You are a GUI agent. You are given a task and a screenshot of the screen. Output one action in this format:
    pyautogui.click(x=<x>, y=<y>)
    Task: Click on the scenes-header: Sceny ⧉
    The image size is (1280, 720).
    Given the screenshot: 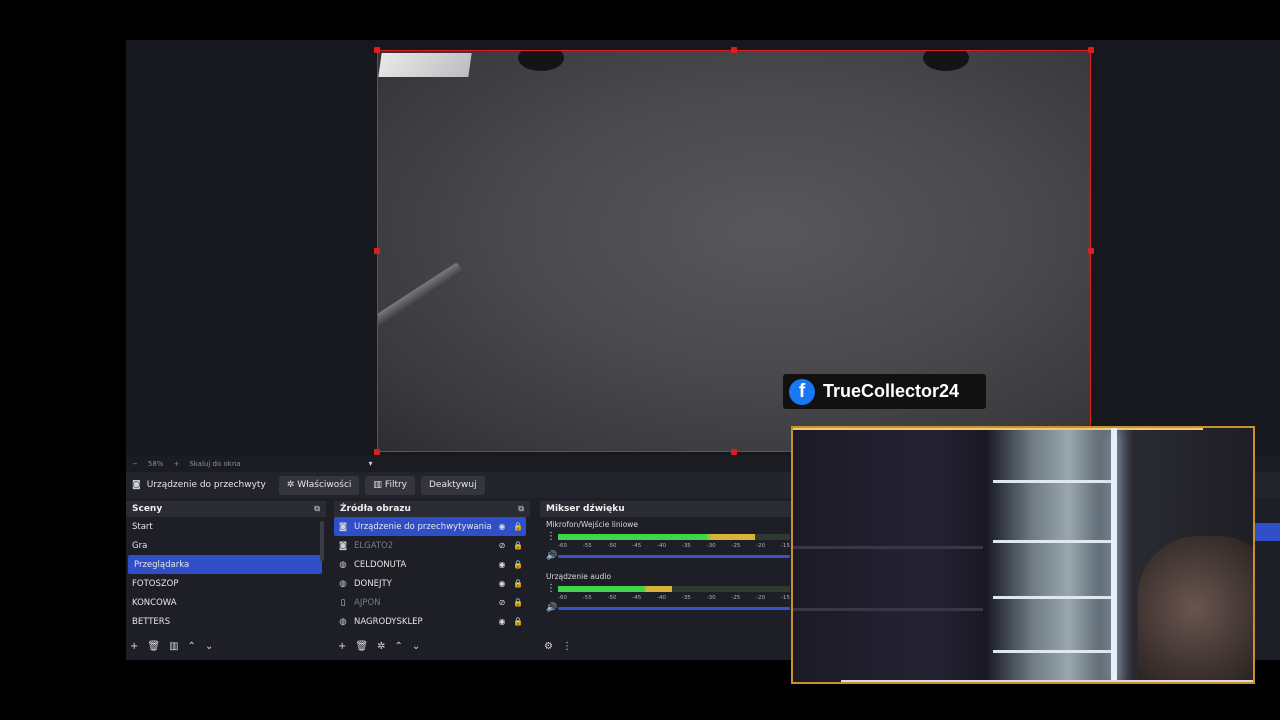 What is the action you would take?
    pyautogui.click(x=226, y=509)
    